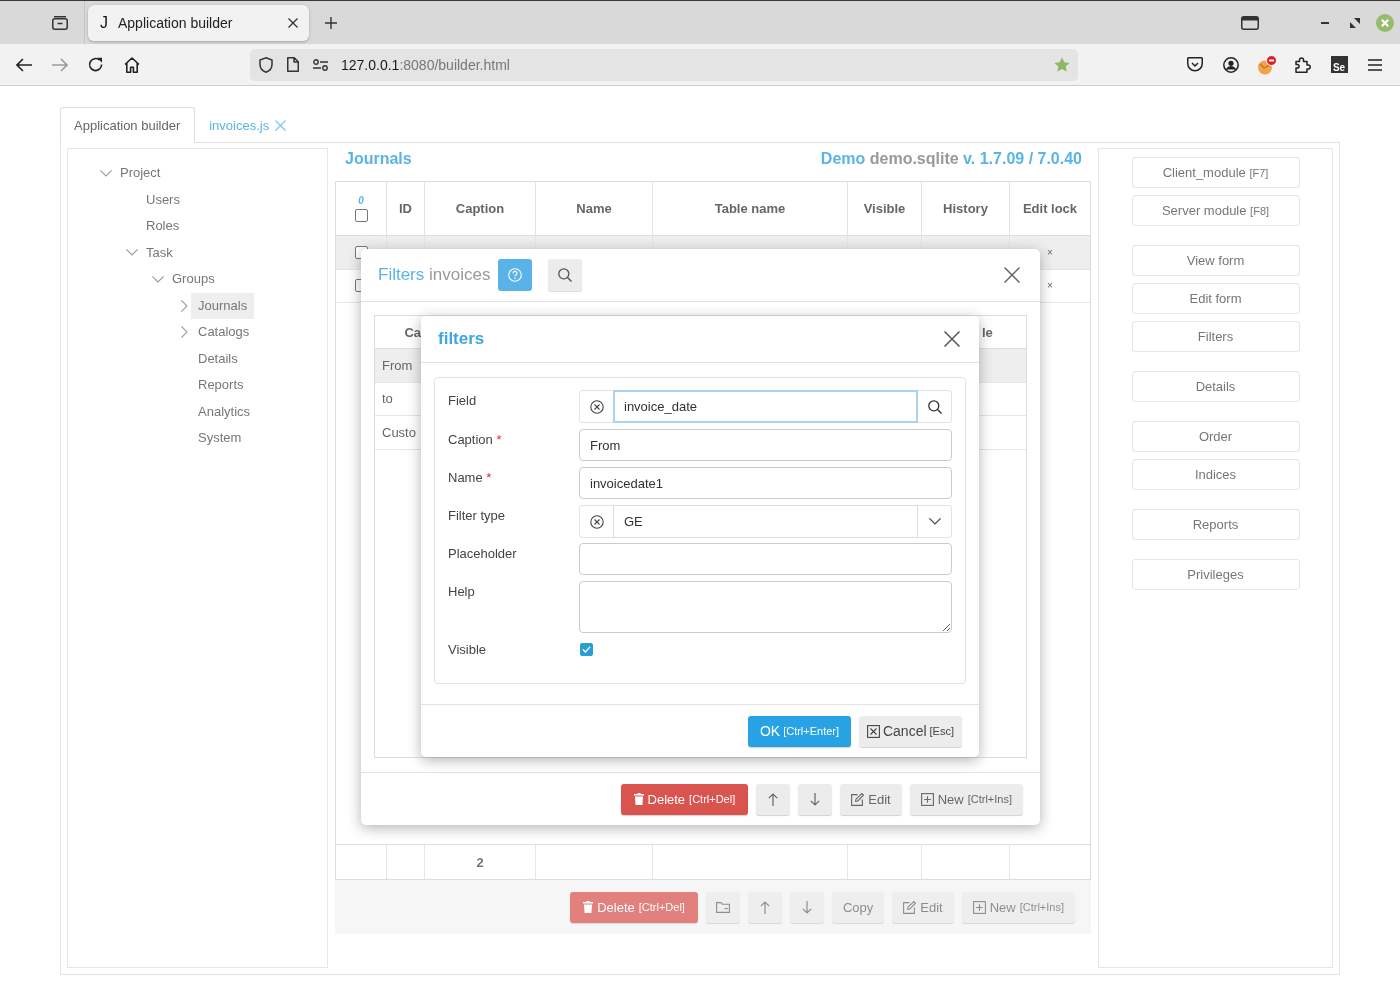  I want to click on journal-title: Journals, so click(378, 159).